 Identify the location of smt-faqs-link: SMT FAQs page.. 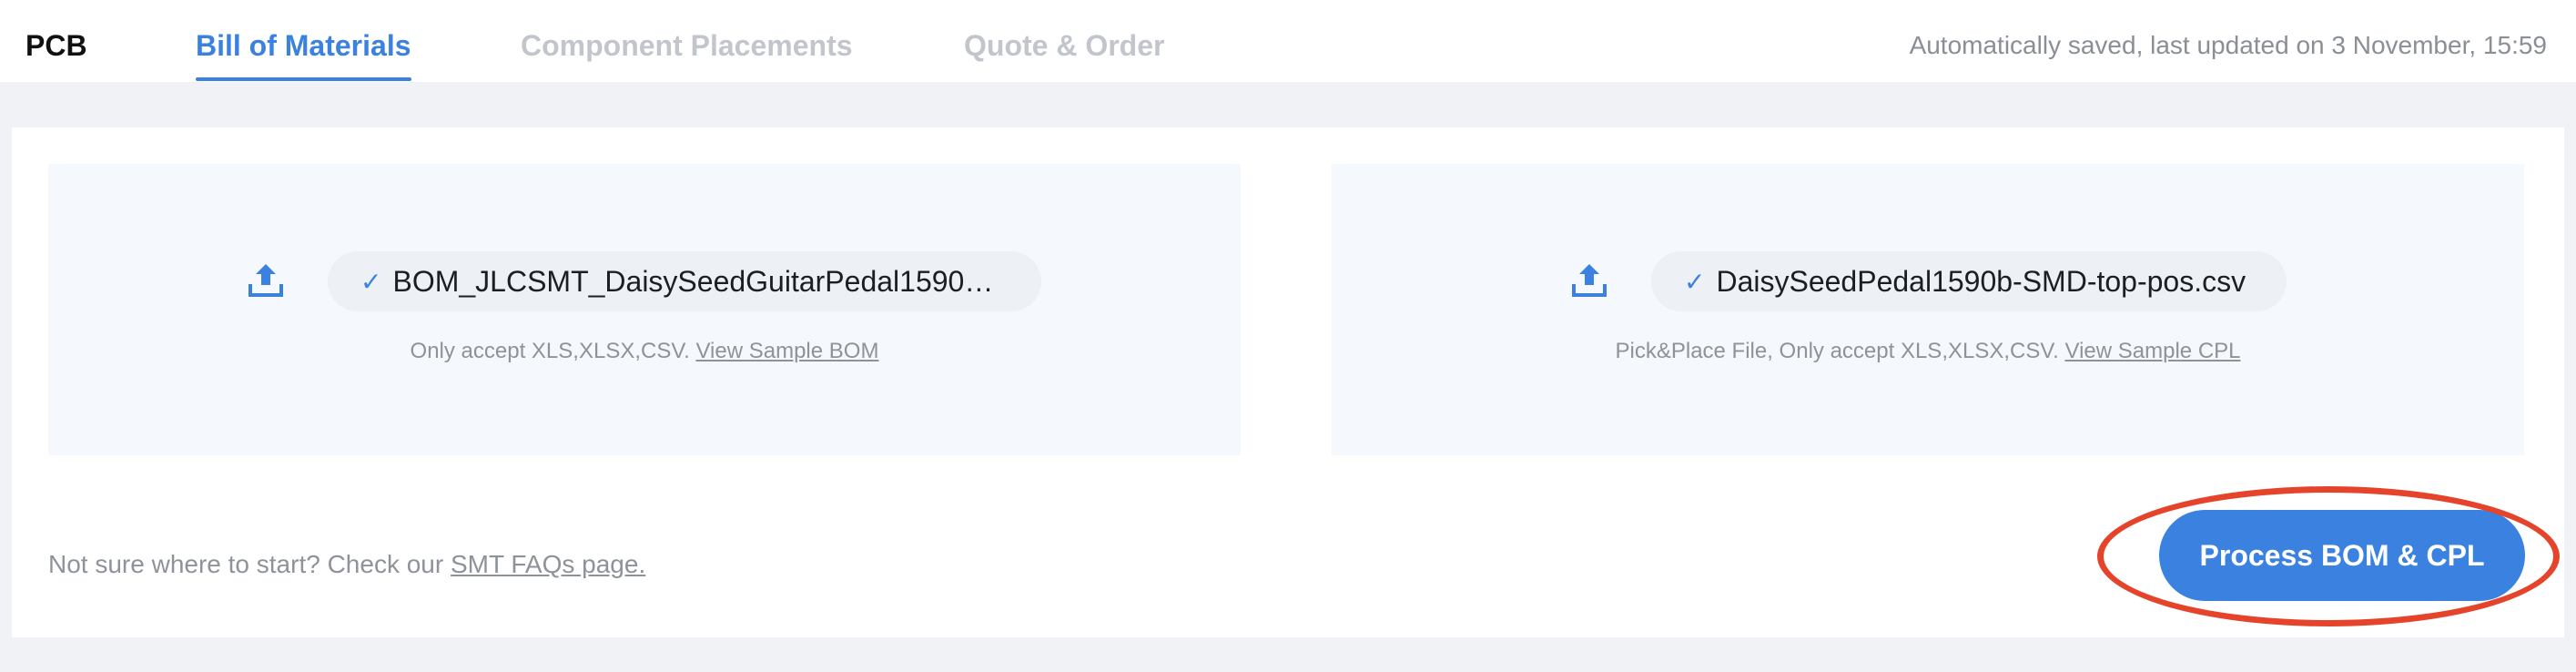
(548, 564).